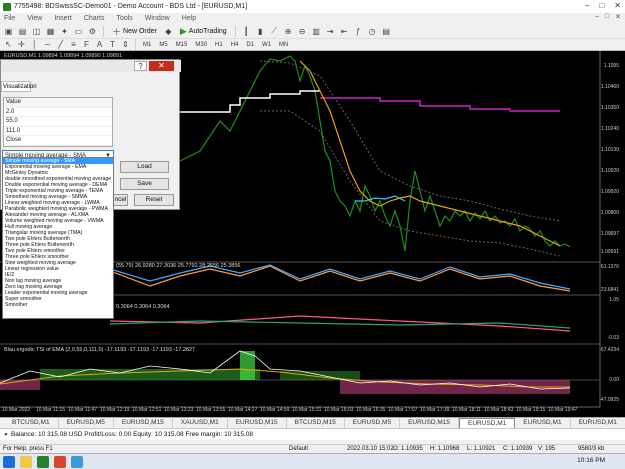 The height and width of the screenshot is (469, 625). What do you see at coordinates (219, 45) in the screenshot?
I see `timeframe-h1: H1` at bounding box center [219, 45].